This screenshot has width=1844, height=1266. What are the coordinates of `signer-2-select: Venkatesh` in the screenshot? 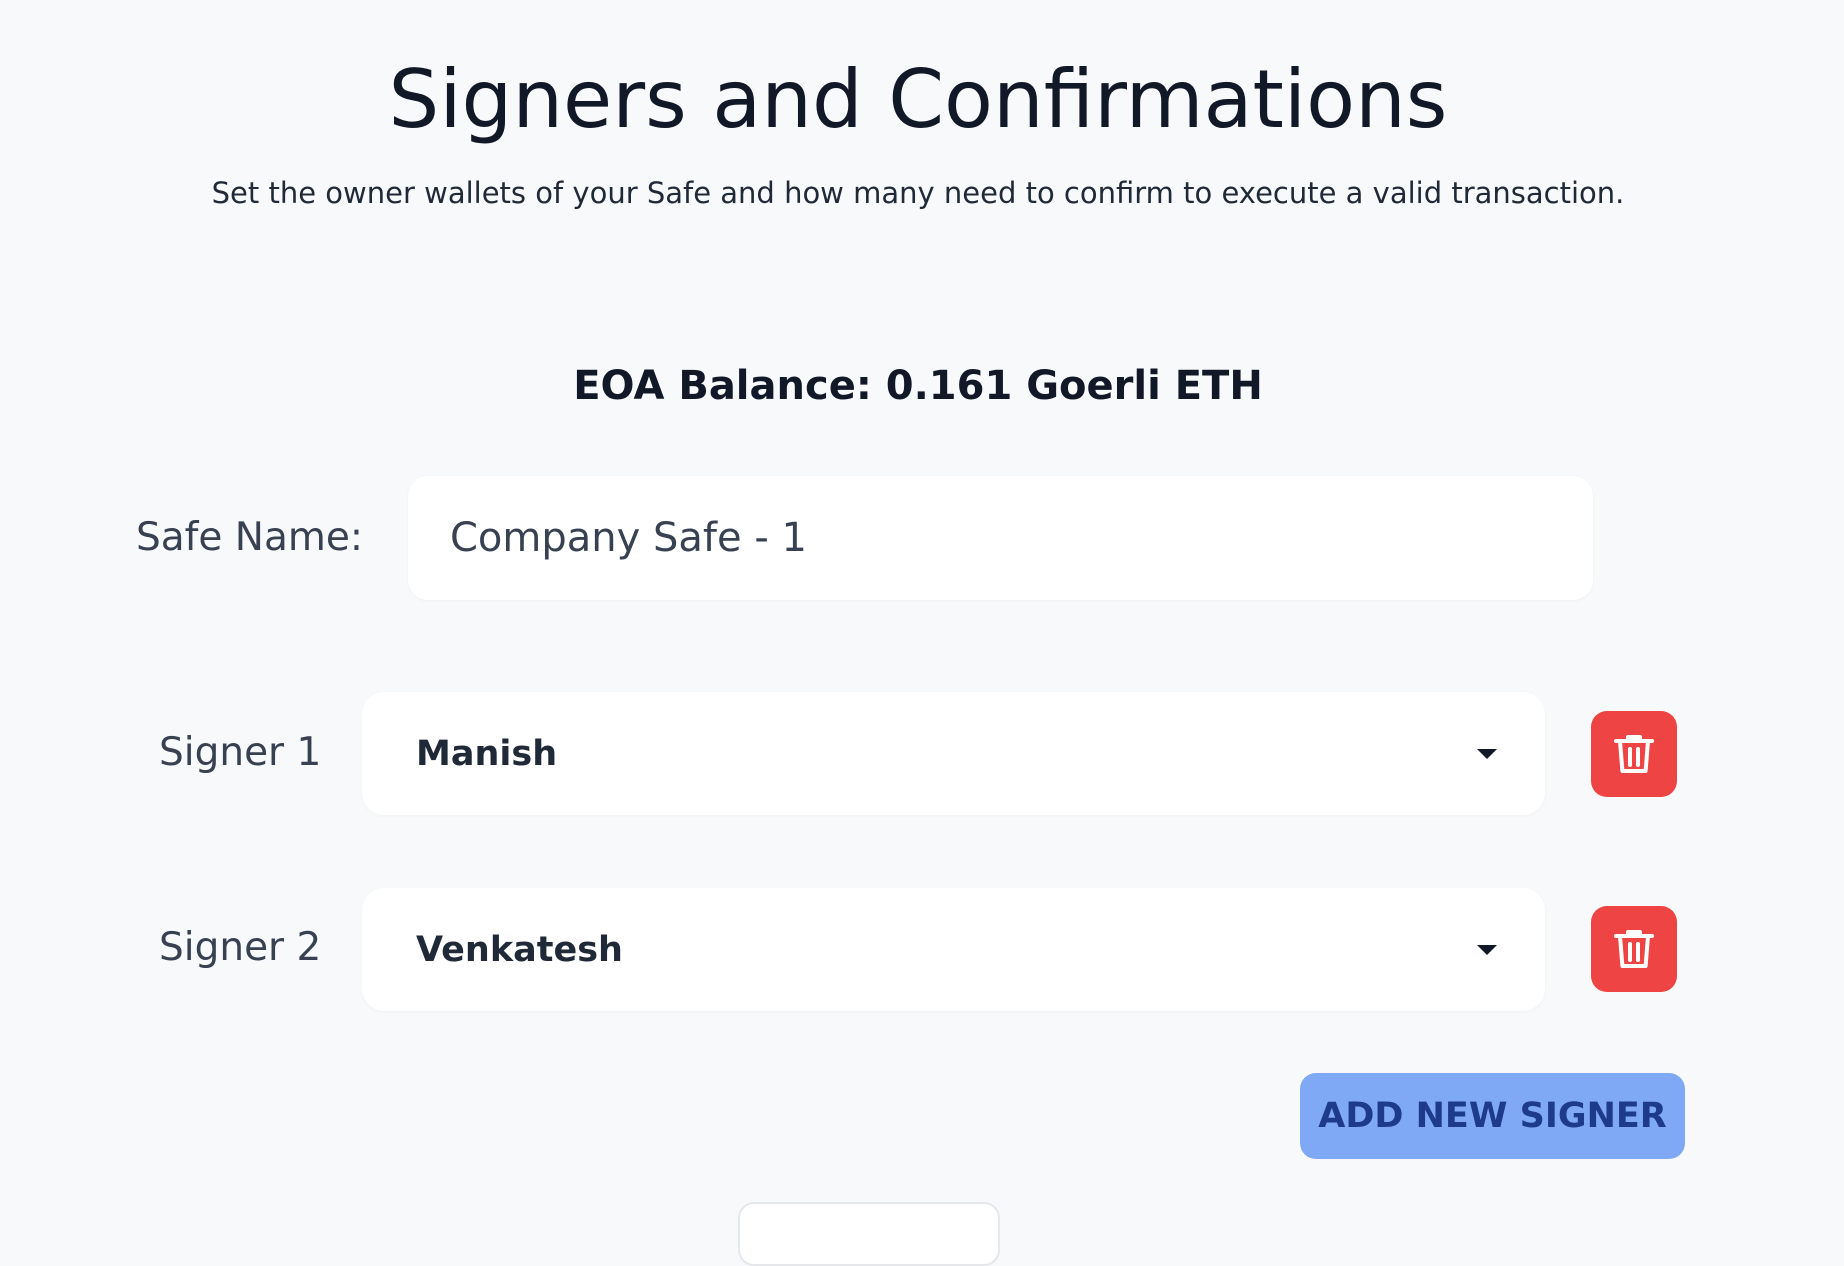 It's located at (953, 949).